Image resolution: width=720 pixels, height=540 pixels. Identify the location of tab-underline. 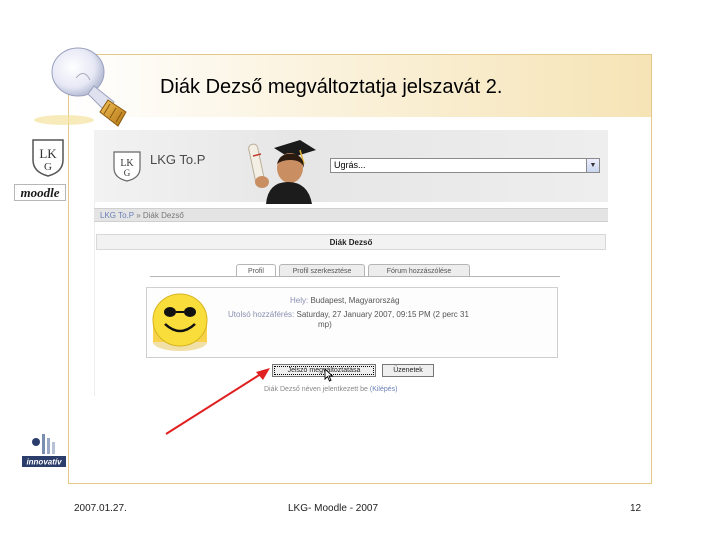
(355, 276).